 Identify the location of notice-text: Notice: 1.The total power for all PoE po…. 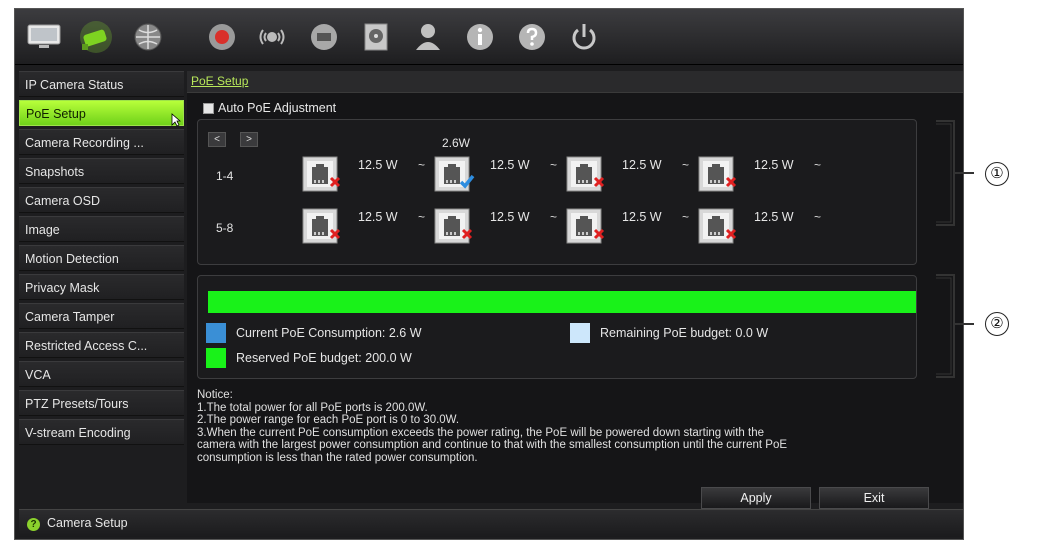
(557, 426).